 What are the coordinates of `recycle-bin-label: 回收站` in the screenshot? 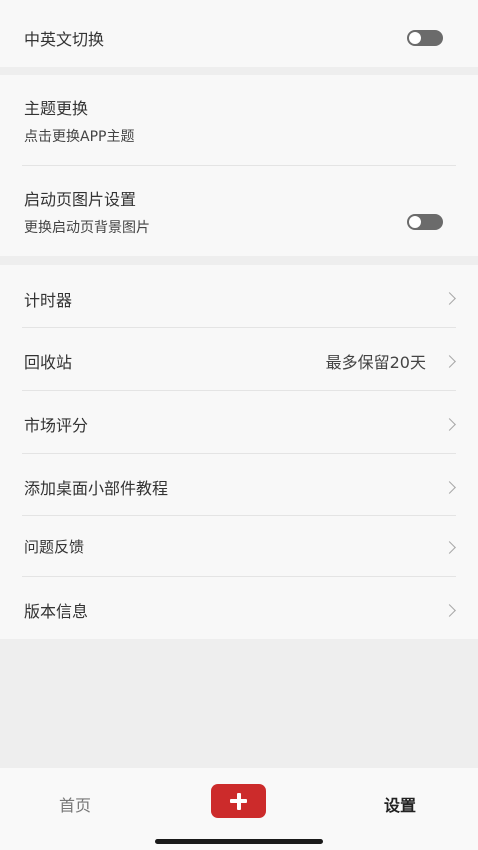 It's located at (48, 362).